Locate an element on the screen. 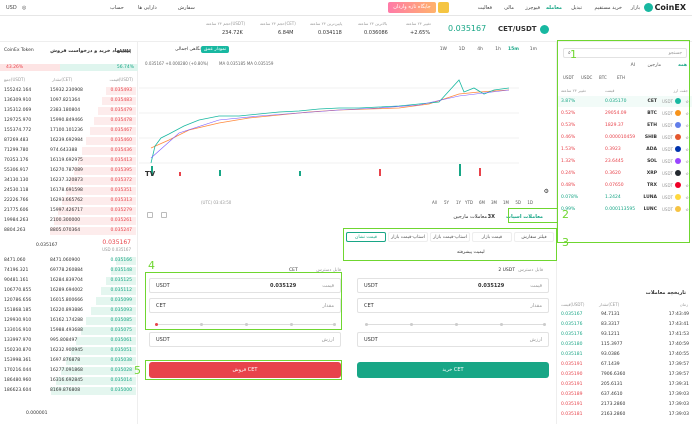 The image size is (692, 424). orderbook-bid-row: 153998.361 1697.876878 0.035038 is located at coordinates (68, 361).